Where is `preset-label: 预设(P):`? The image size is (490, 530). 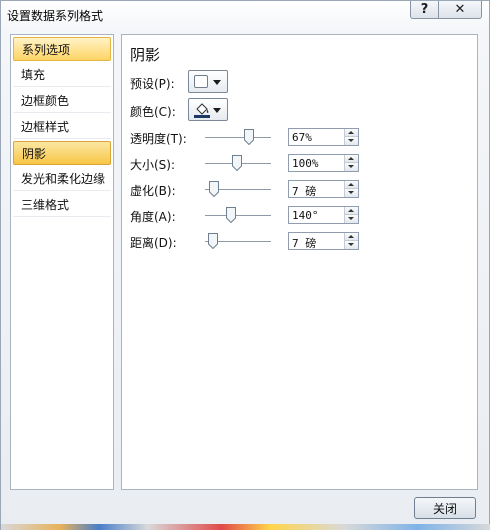
preset-label: 预设(P): is located at coordinates (152, 84).